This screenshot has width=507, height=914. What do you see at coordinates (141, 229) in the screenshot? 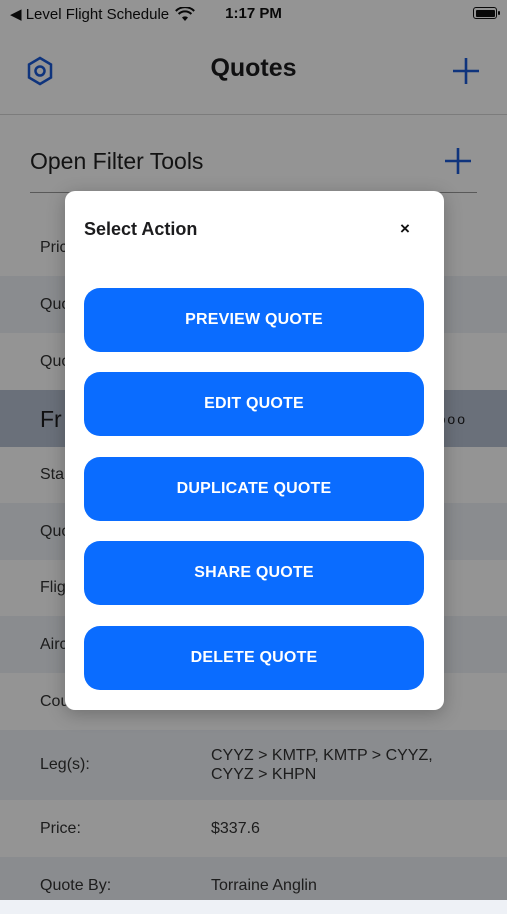
I see `dialog-title: Select Action` at bounding box center [141, 229].